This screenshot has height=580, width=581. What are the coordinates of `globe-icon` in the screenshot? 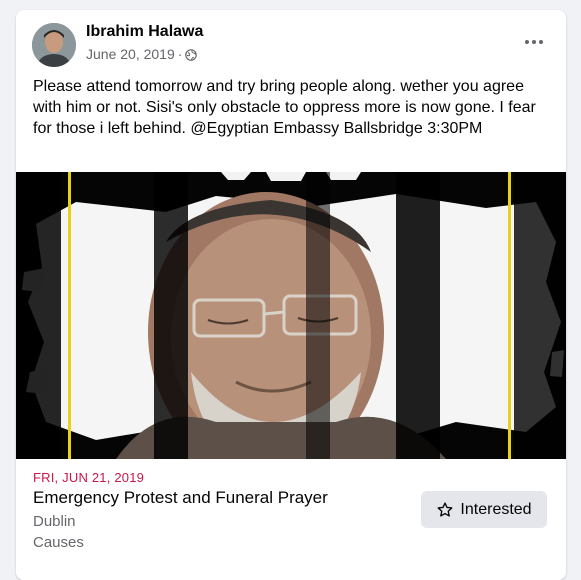 It's located at (191, 54).